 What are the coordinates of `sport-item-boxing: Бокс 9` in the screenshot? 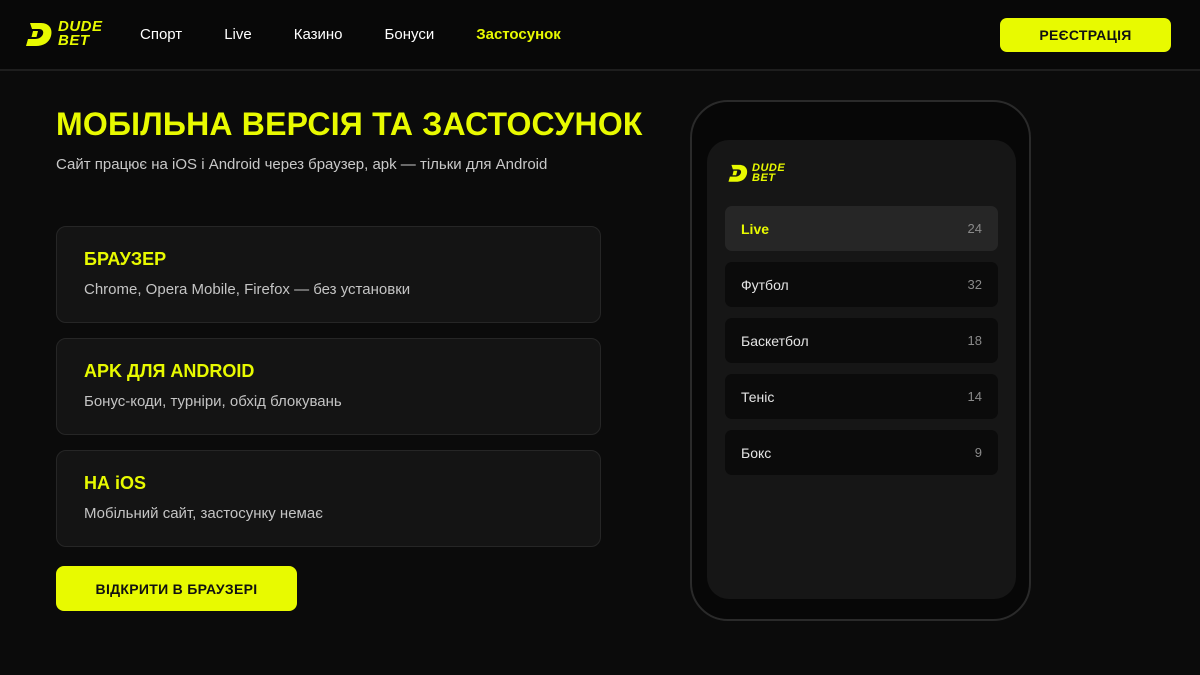 It's located at (861, 452).